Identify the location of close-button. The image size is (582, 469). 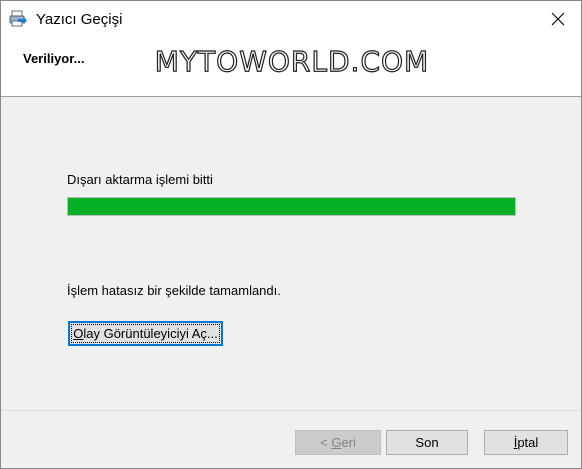
(558, 19).